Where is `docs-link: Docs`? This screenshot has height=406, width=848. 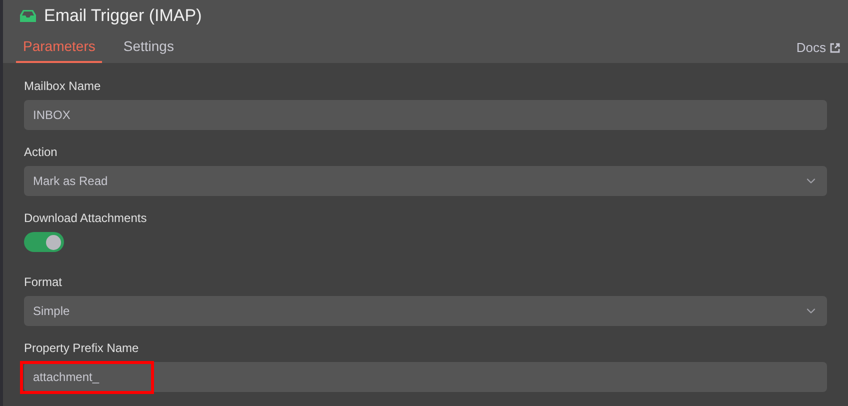
docs-link: Docs is located at coordinates (818, 47).